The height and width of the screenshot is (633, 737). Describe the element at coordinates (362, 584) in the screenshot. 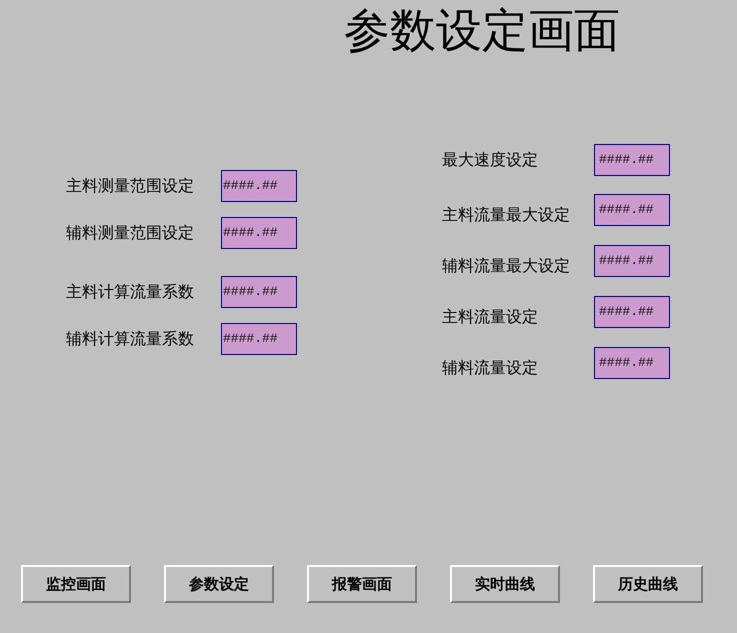

I see `nav-button: 报警画面` at that location.